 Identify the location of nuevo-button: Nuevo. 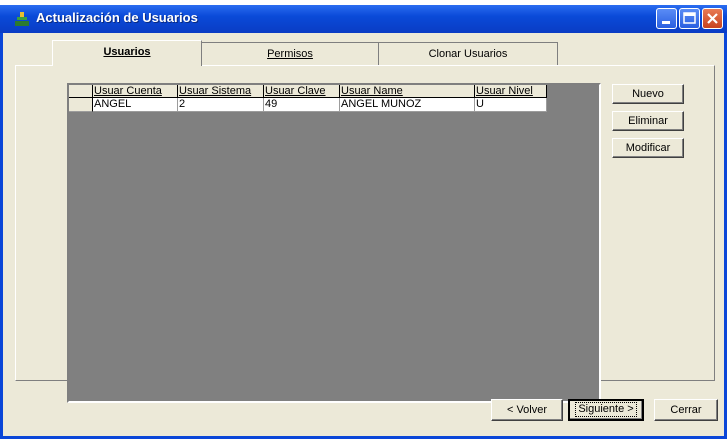
(648, 94).